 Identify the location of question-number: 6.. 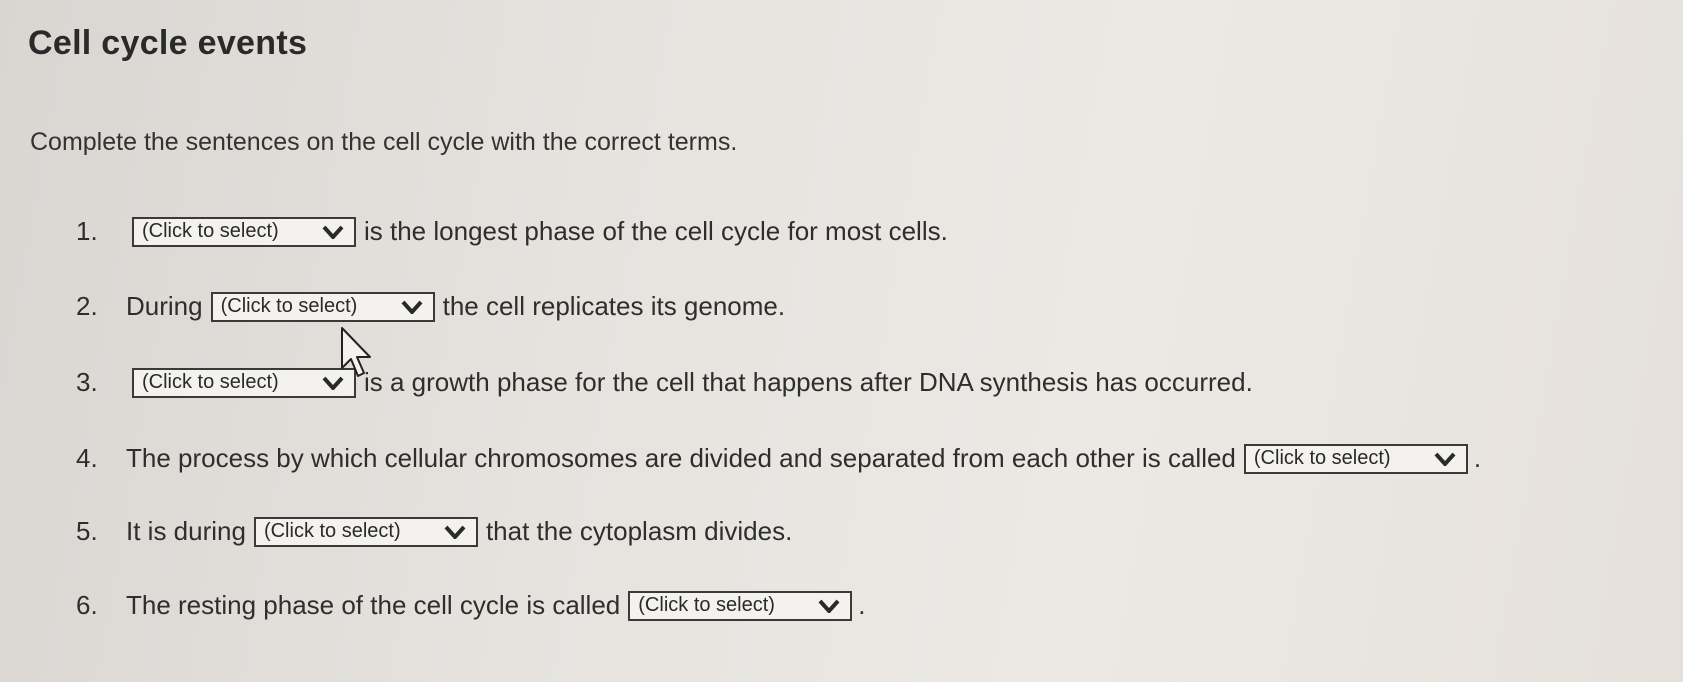
(87, 605).